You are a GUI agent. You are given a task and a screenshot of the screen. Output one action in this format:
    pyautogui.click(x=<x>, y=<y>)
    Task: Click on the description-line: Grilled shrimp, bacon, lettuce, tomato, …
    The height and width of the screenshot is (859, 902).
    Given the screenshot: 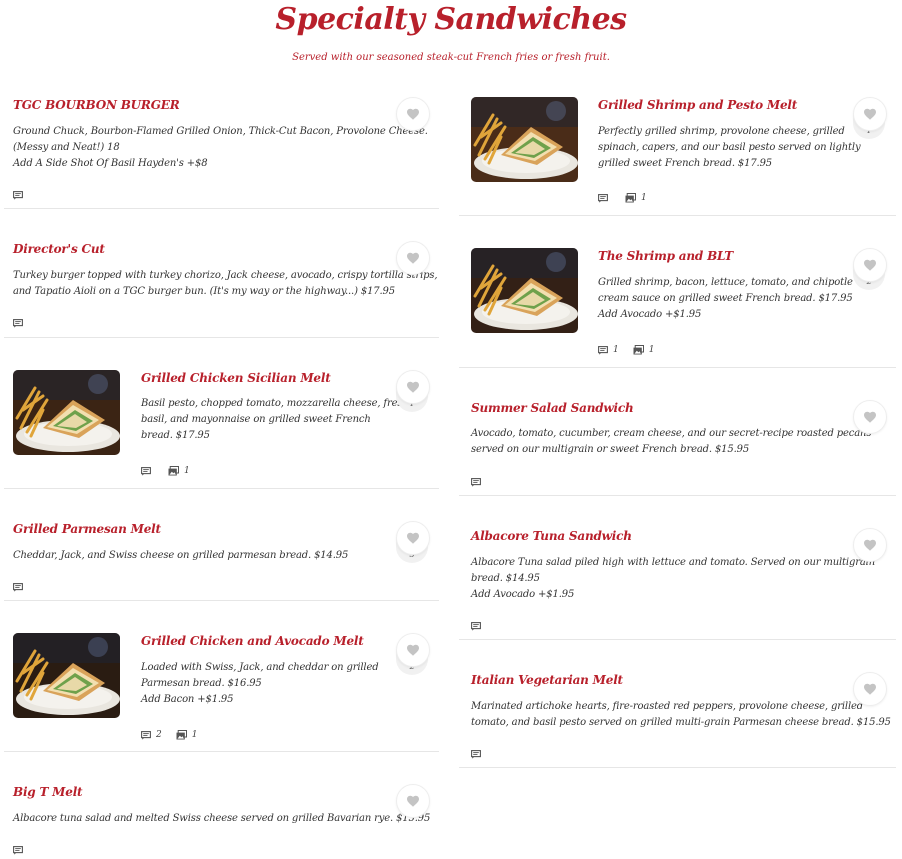 What is the action you would take?
    pyautogui.click(x=725, y=282)
    